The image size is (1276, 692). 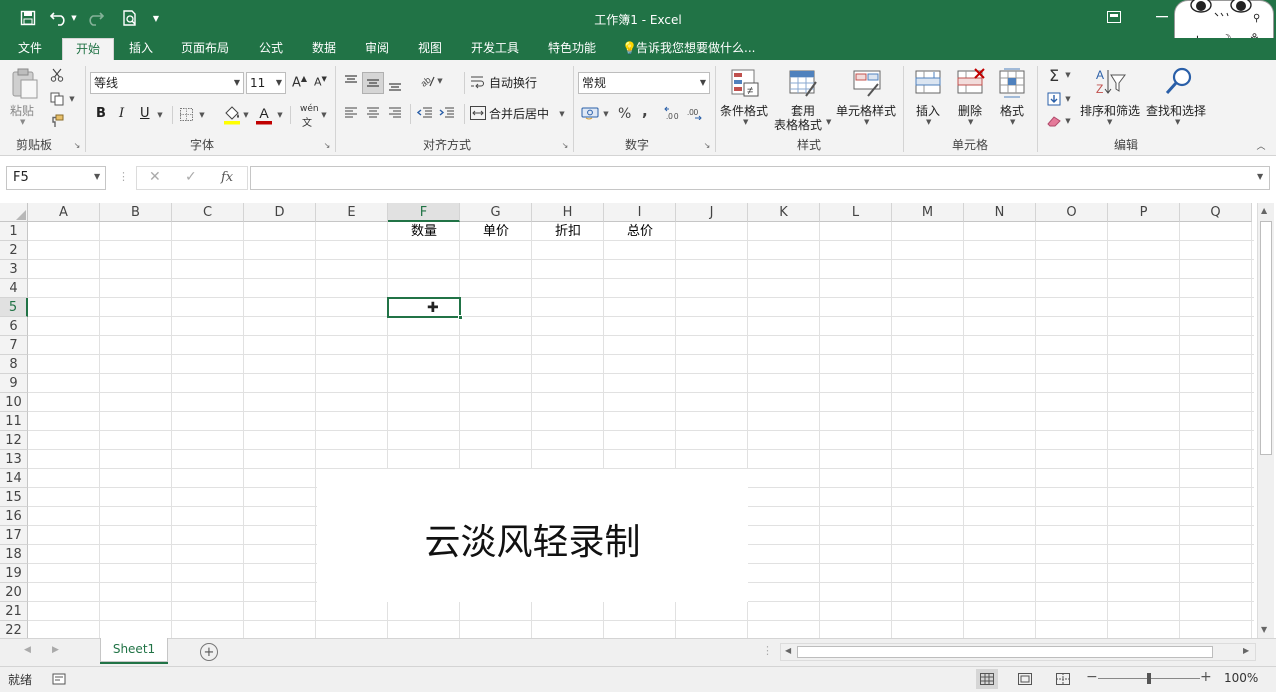 What do you see at coordinates (14, 288) in the screenshot?
I see `row-header-4: 4` at bounding box center [14, 288].